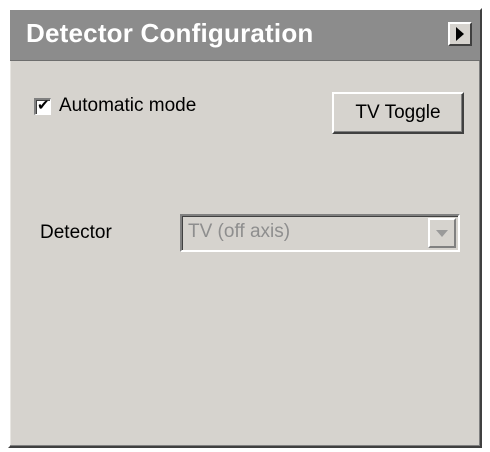 The height and width of the screenshot is (452, 490). I want to click on detector-dropdown-button, so click(442, 233).